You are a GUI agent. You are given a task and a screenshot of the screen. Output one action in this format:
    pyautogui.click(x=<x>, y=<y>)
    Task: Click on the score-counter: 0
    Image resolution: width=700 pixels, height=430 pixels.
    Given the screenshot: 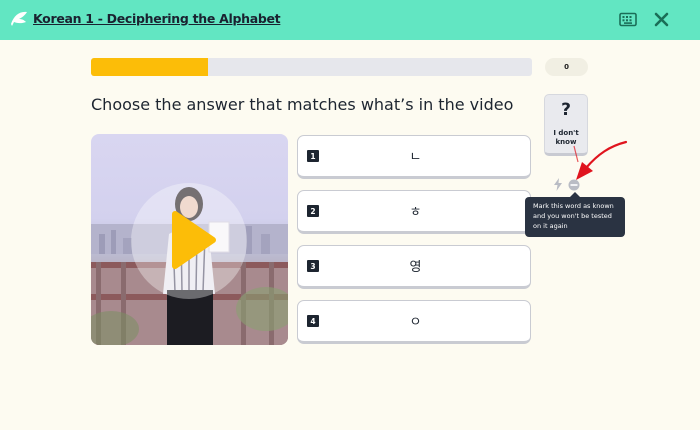 What is the action you would take?
    pyautogui.click(x=566, y=67)
    